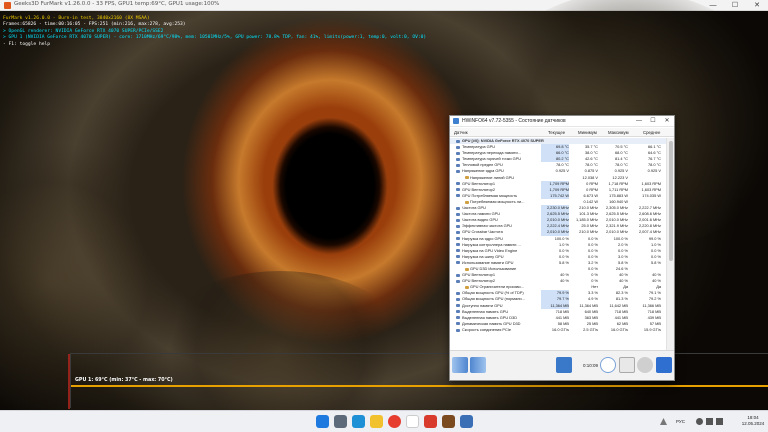 The height and width of the screenshot is (432, 768). Describe the element at coordinates (639, 121) in the screenshot. I see `minimize-icon: —` at that location.